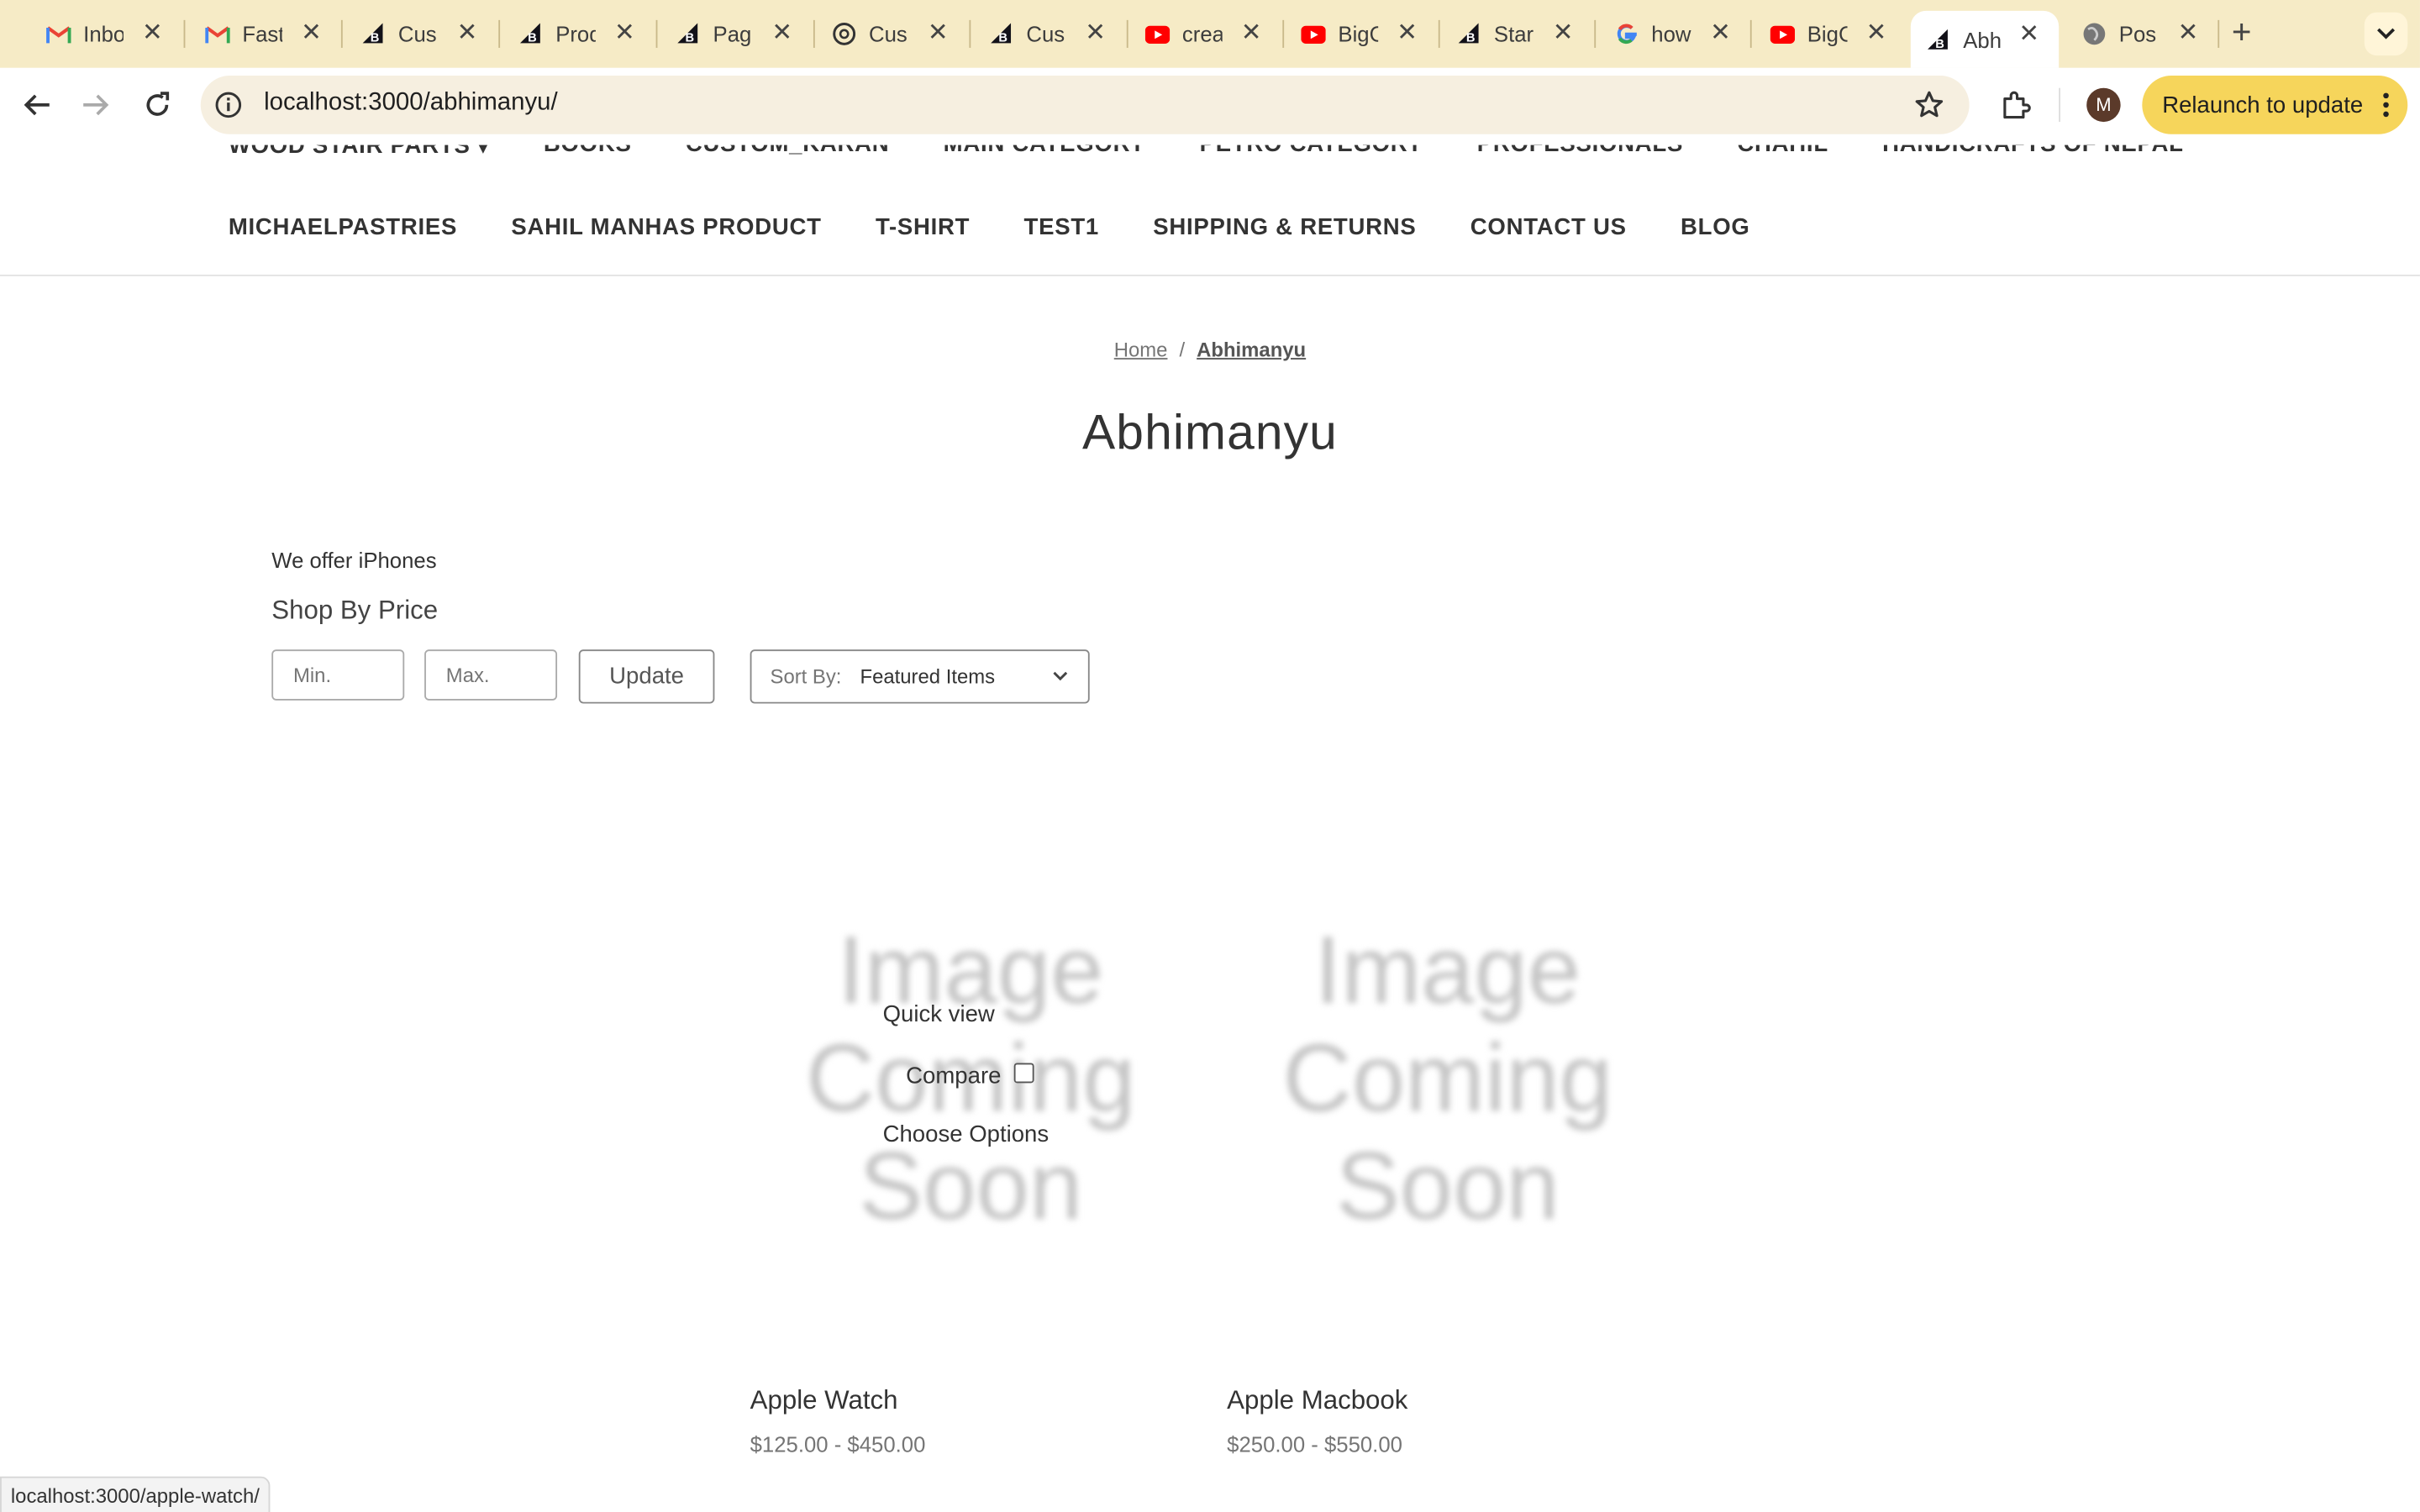 The height and width of the screenshot is (1512, 2420). What do you see at coordinates (96, 105) in the screenshot?
I see `forward-icon` at bounding box center [96, 105].